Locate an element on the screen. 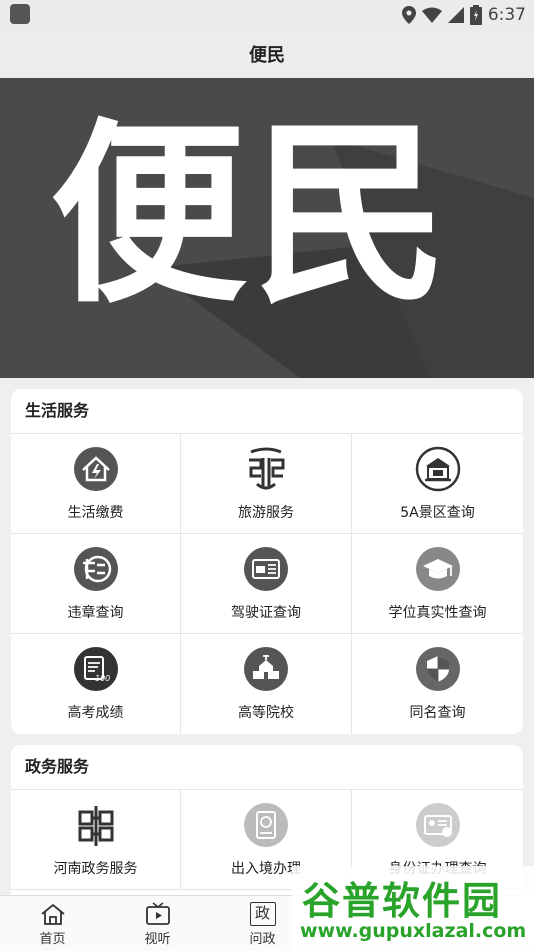 The image size is (534, 951). notification-icon is located at coordinates (20, 14).